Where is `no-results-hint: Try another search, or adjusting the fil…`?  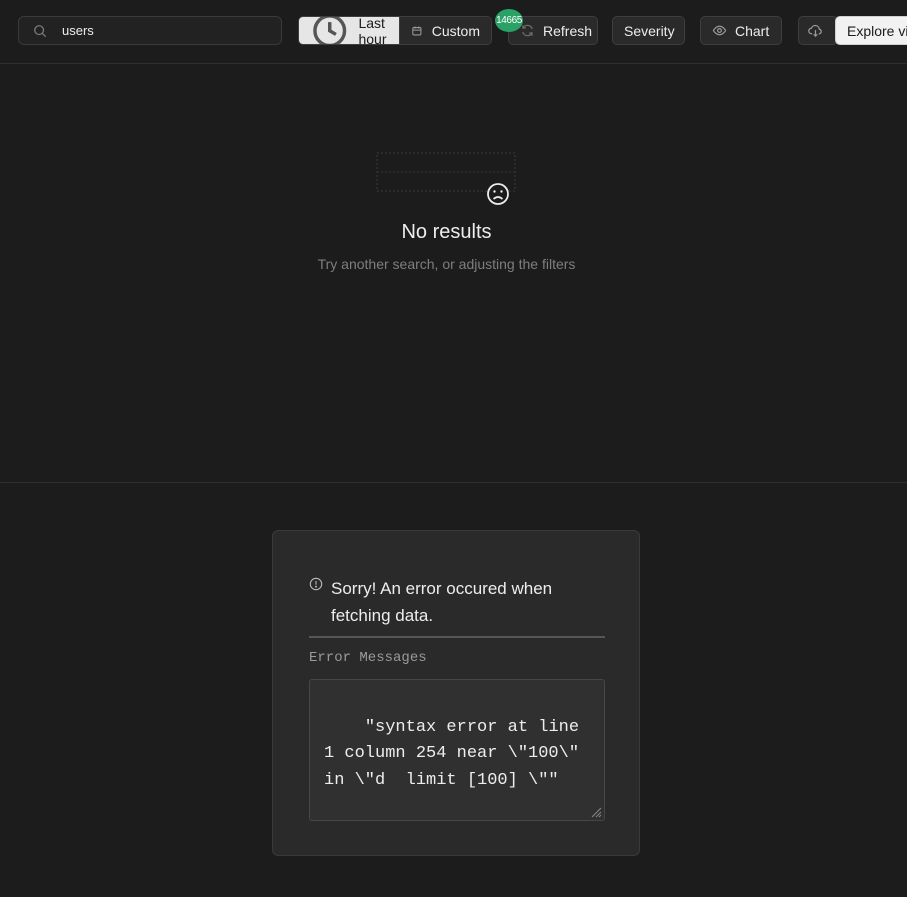 no-results-hint: Try another search, or adjusting the fil… is located at coordinates (446, 264).